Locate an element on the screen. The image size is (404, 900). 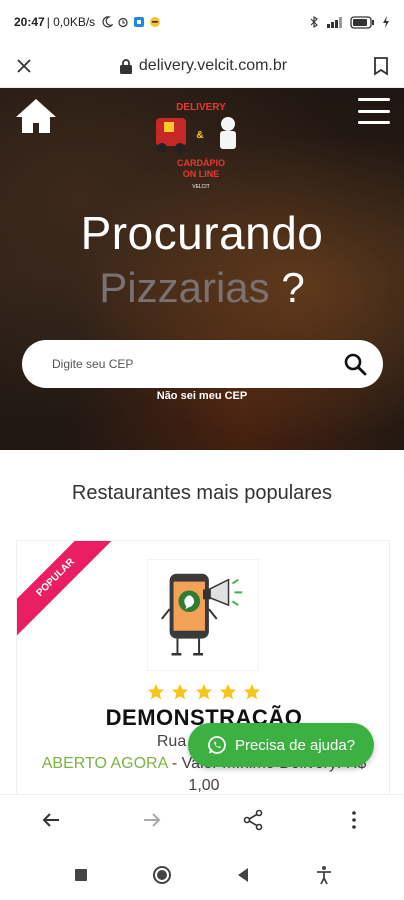
status-time: 20:47 is located at coordinates (29, 22).